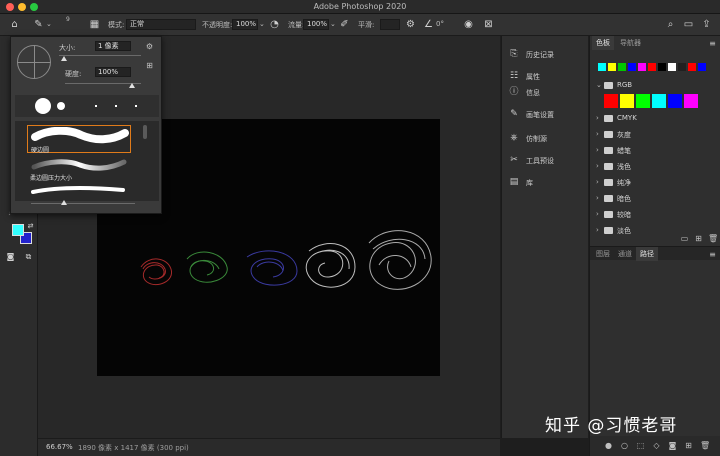 The height and width of the screenshot is (456, 720). Describe the element at coordinates (630, 43) in the screenshot. I see `tab-navigator: 导航器` at that location.